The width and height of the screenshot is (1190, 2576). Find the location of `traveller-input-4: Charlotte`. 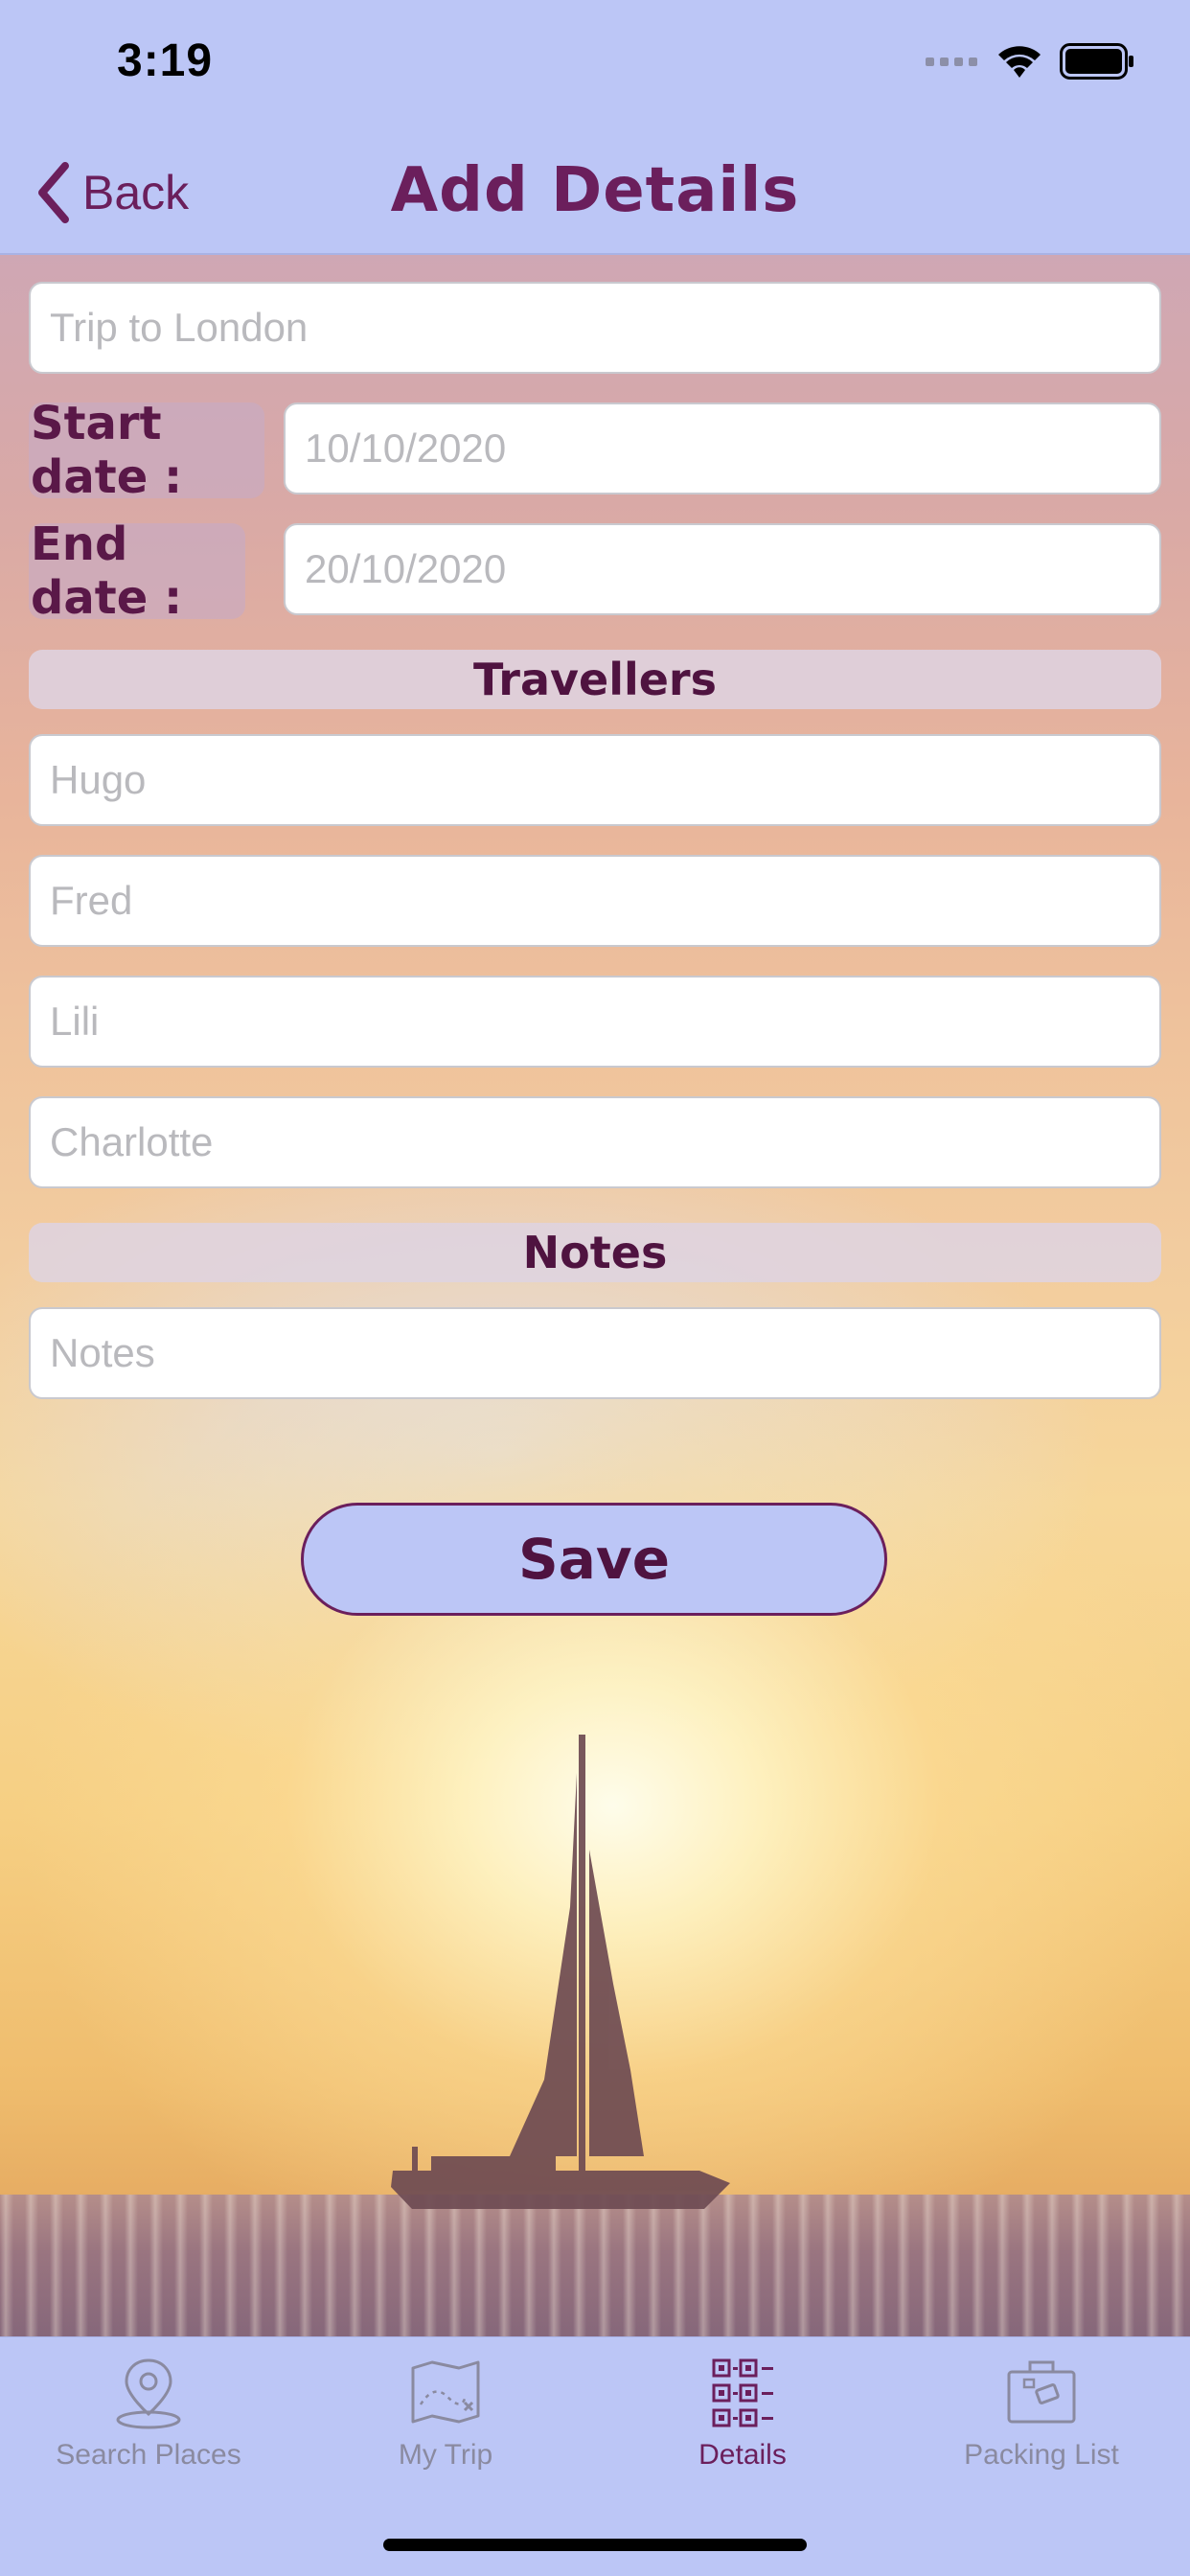

traveller-input-4: Charlotte is located at coordinates (595, 1142).